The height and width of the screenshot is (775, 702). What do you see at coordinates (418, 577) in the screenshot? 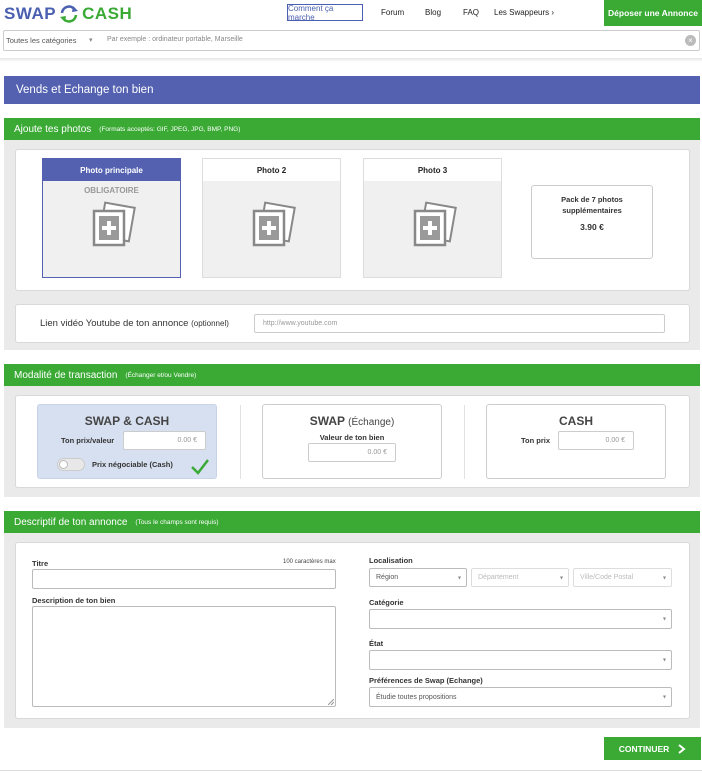
I see `region-select: Région ▾` at bounding box center [418, 577].